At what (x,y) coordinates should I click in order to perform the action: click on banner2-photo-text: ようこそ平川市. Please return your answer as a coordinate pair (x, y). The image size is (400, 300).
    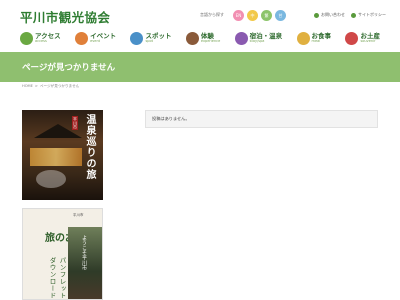
    Looking at the image, I should click on (84, 252).